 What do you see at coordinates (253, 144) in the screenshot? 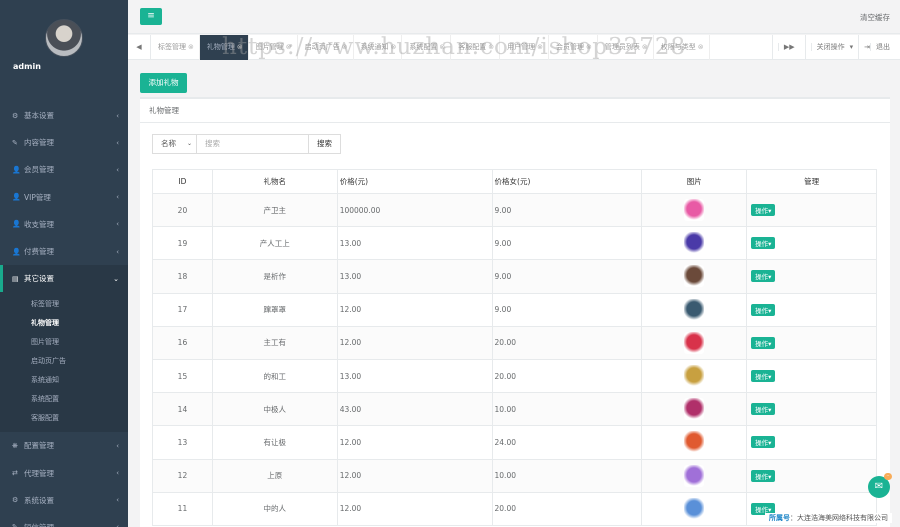
I see `search-input: 搜索` at bounding box center [253, 144].